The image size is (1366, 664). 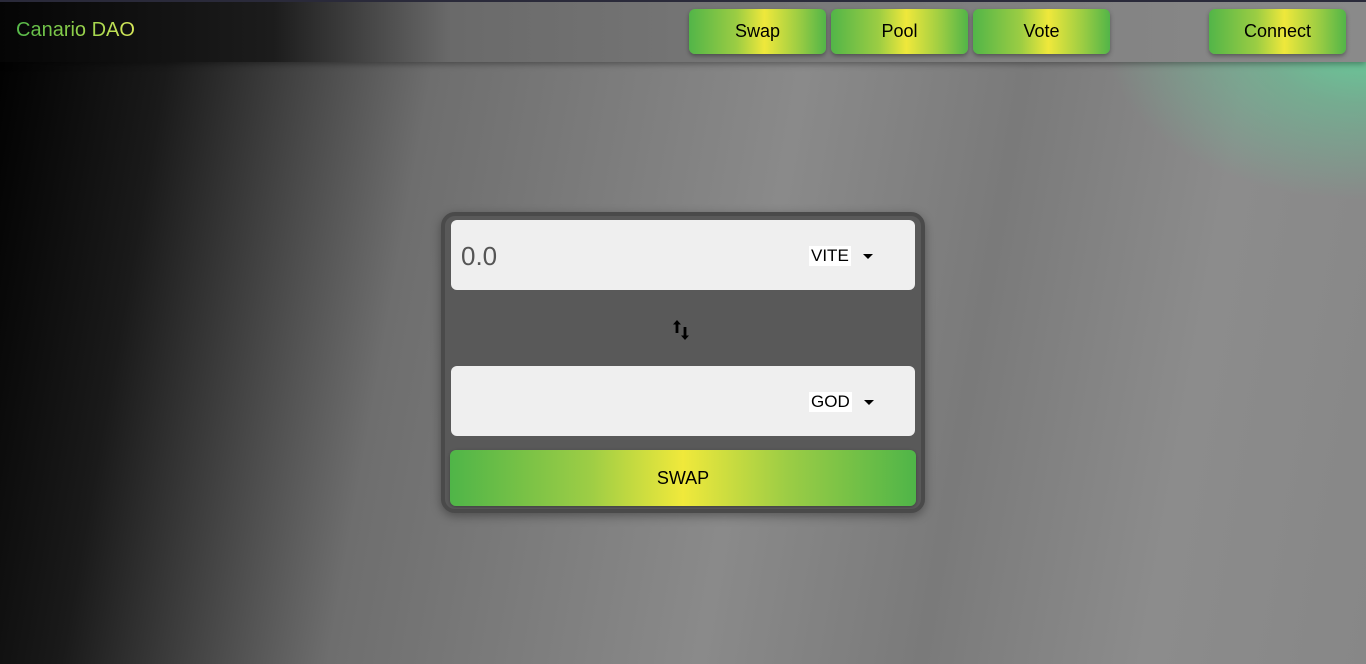 I want to click on swap-submit-button: SWAP, so click(x=683, y=478).